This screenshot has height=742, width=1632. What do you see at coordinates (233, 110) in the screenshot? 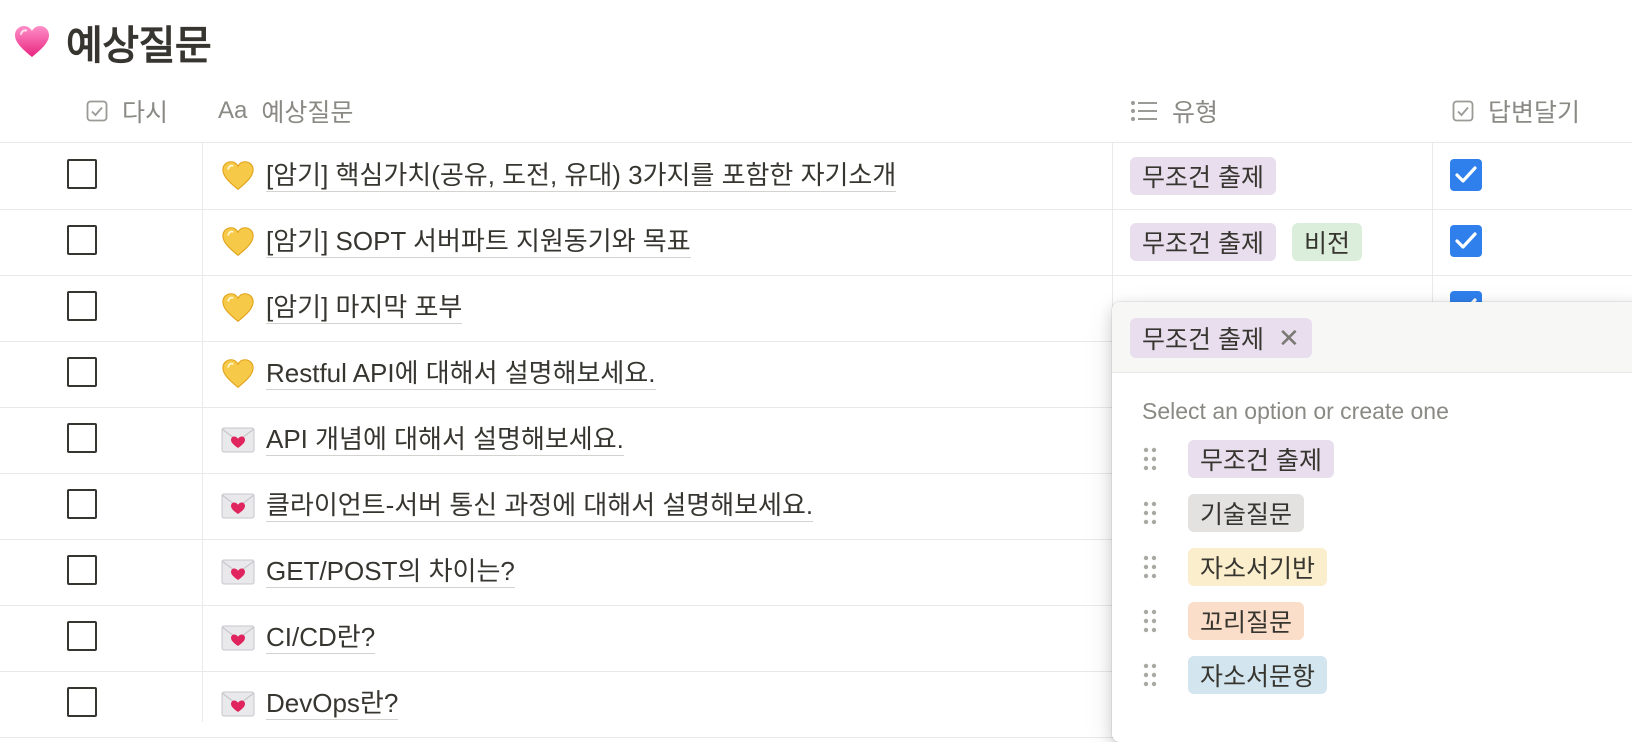
I see `text-property-icon: Aa` at bounding box center [233, 110].